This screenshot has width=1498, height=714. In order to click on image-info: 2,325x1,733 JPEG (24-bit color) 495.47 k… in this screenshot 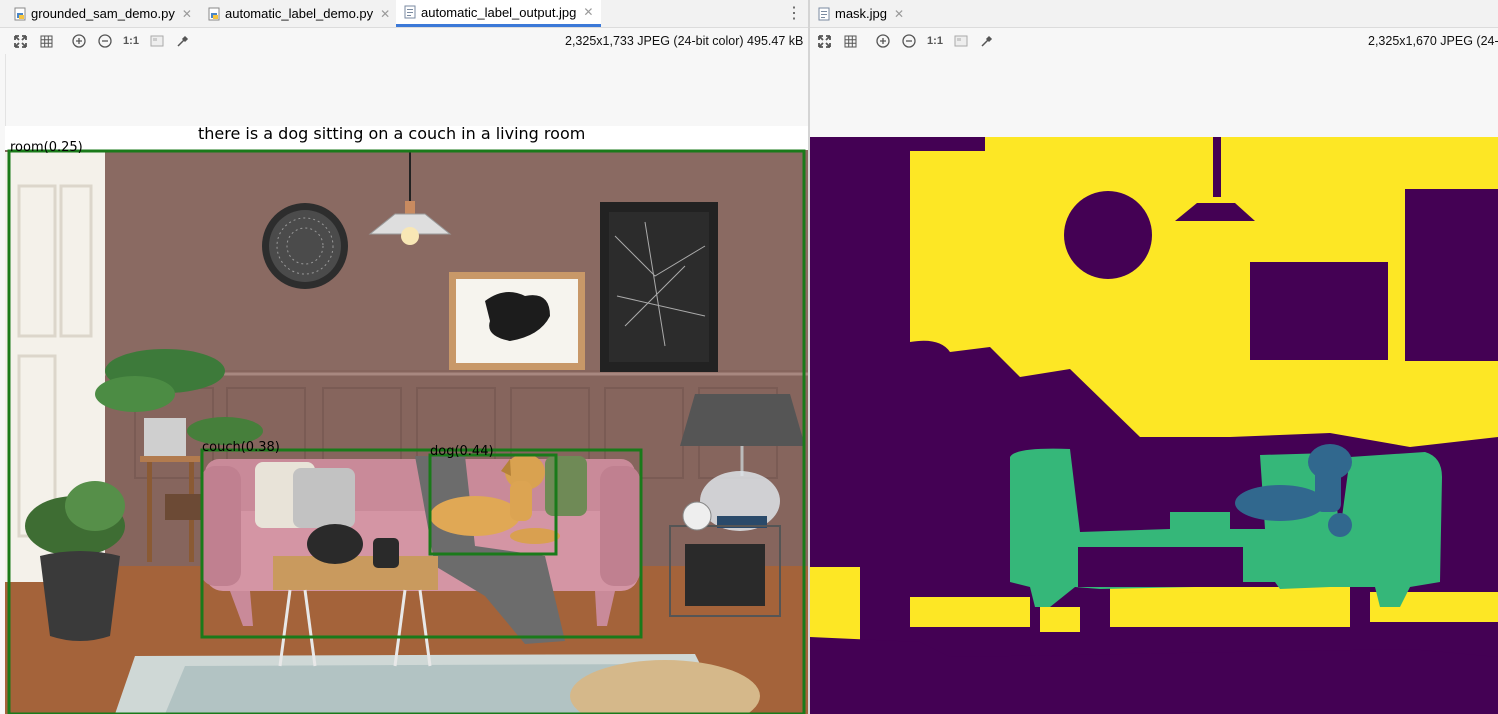, I will do `click(684, 41)`.